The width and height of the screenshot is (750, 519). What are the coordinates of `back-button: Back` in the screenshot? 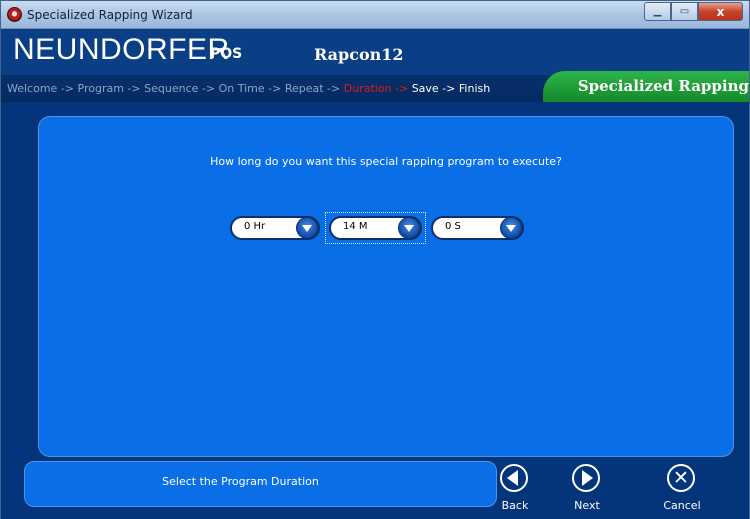 It's located at (515, 489).